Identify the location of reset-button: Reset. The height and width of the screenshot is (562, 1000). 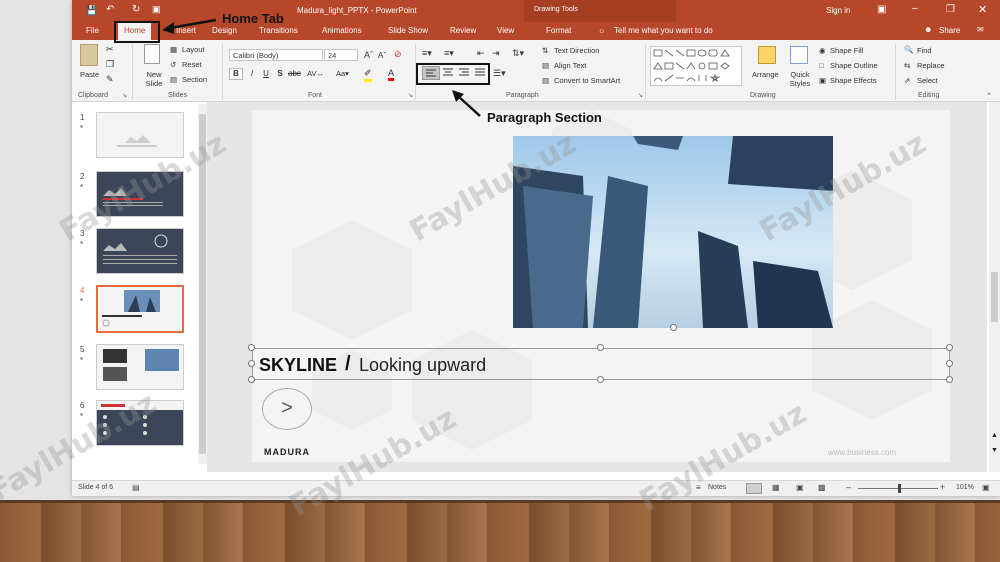
(192, 64).